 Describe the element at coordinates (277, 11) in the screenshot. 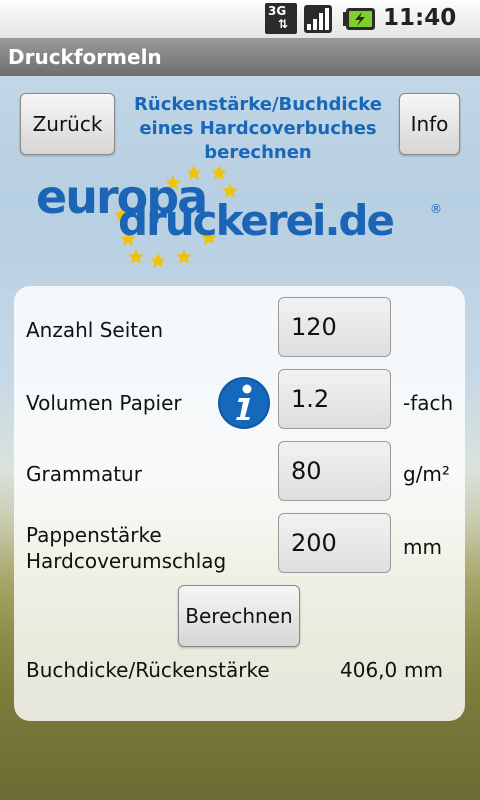

I see `network-type-label: 3G` at that location.